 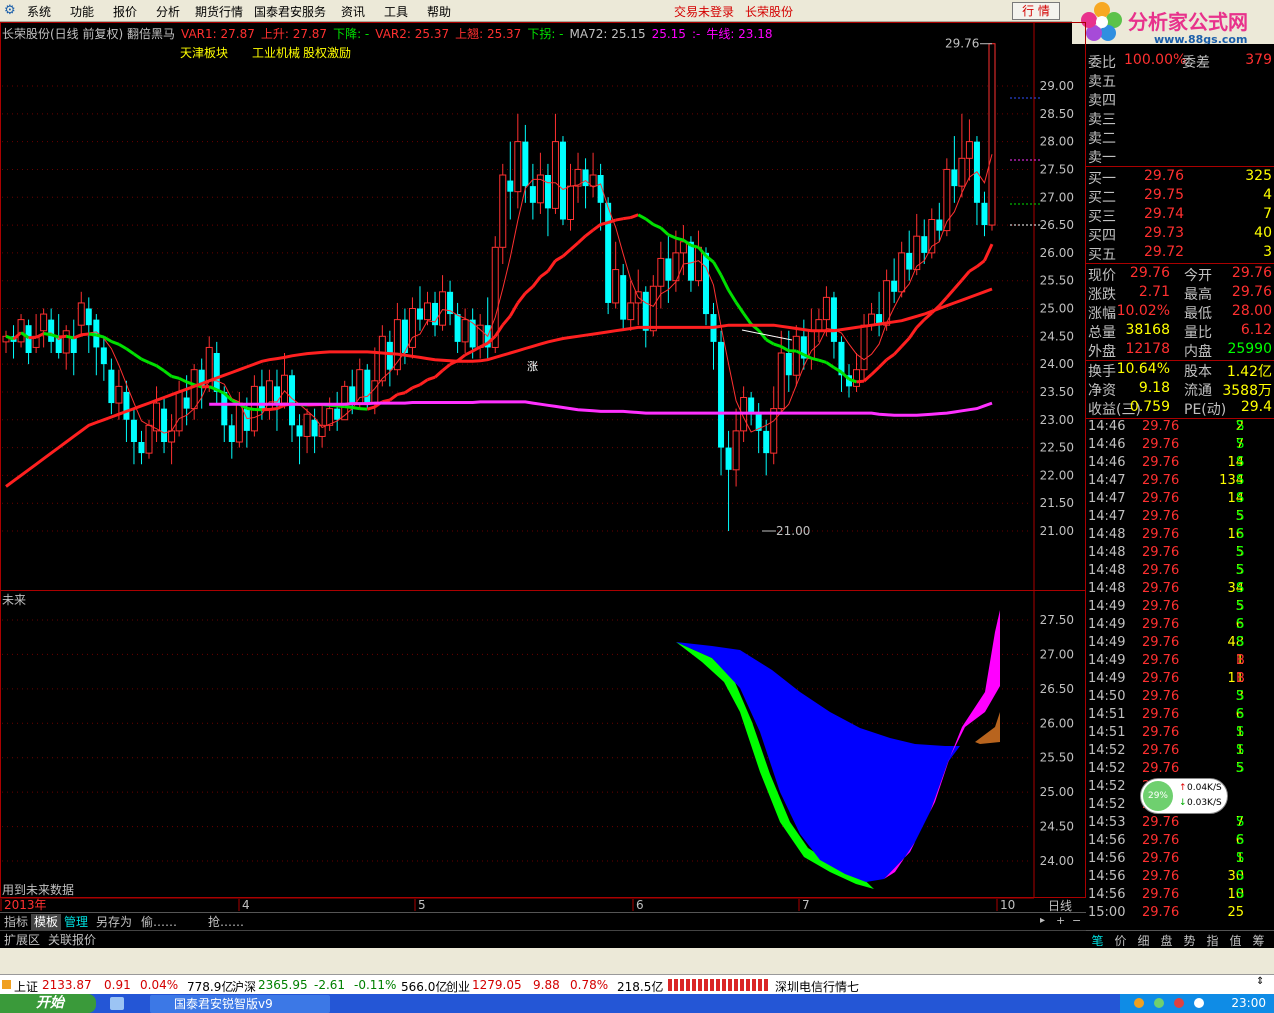 I want to click on tick-row: 14:48 29.76 16 S, so click(x=1180, y=536).